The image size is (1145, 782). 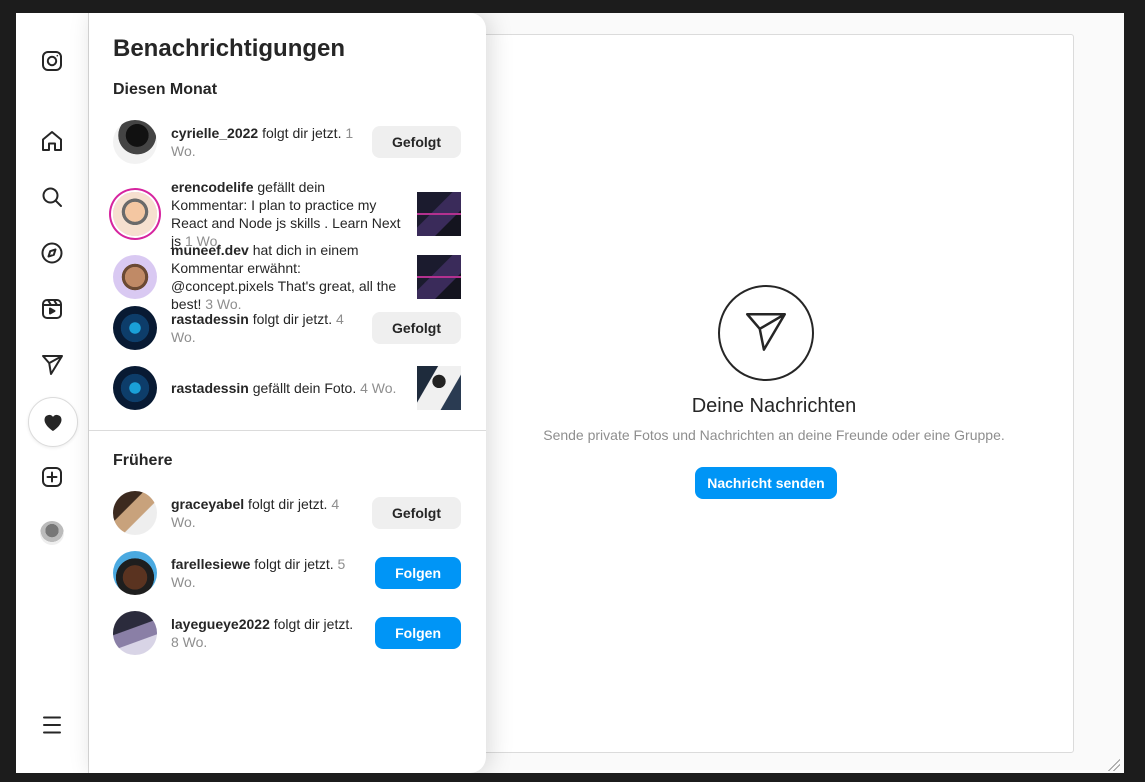 I want to click on notification-text: rastadessin gefällt dein Foto. 4 Wo., so click(x=288, y=388).